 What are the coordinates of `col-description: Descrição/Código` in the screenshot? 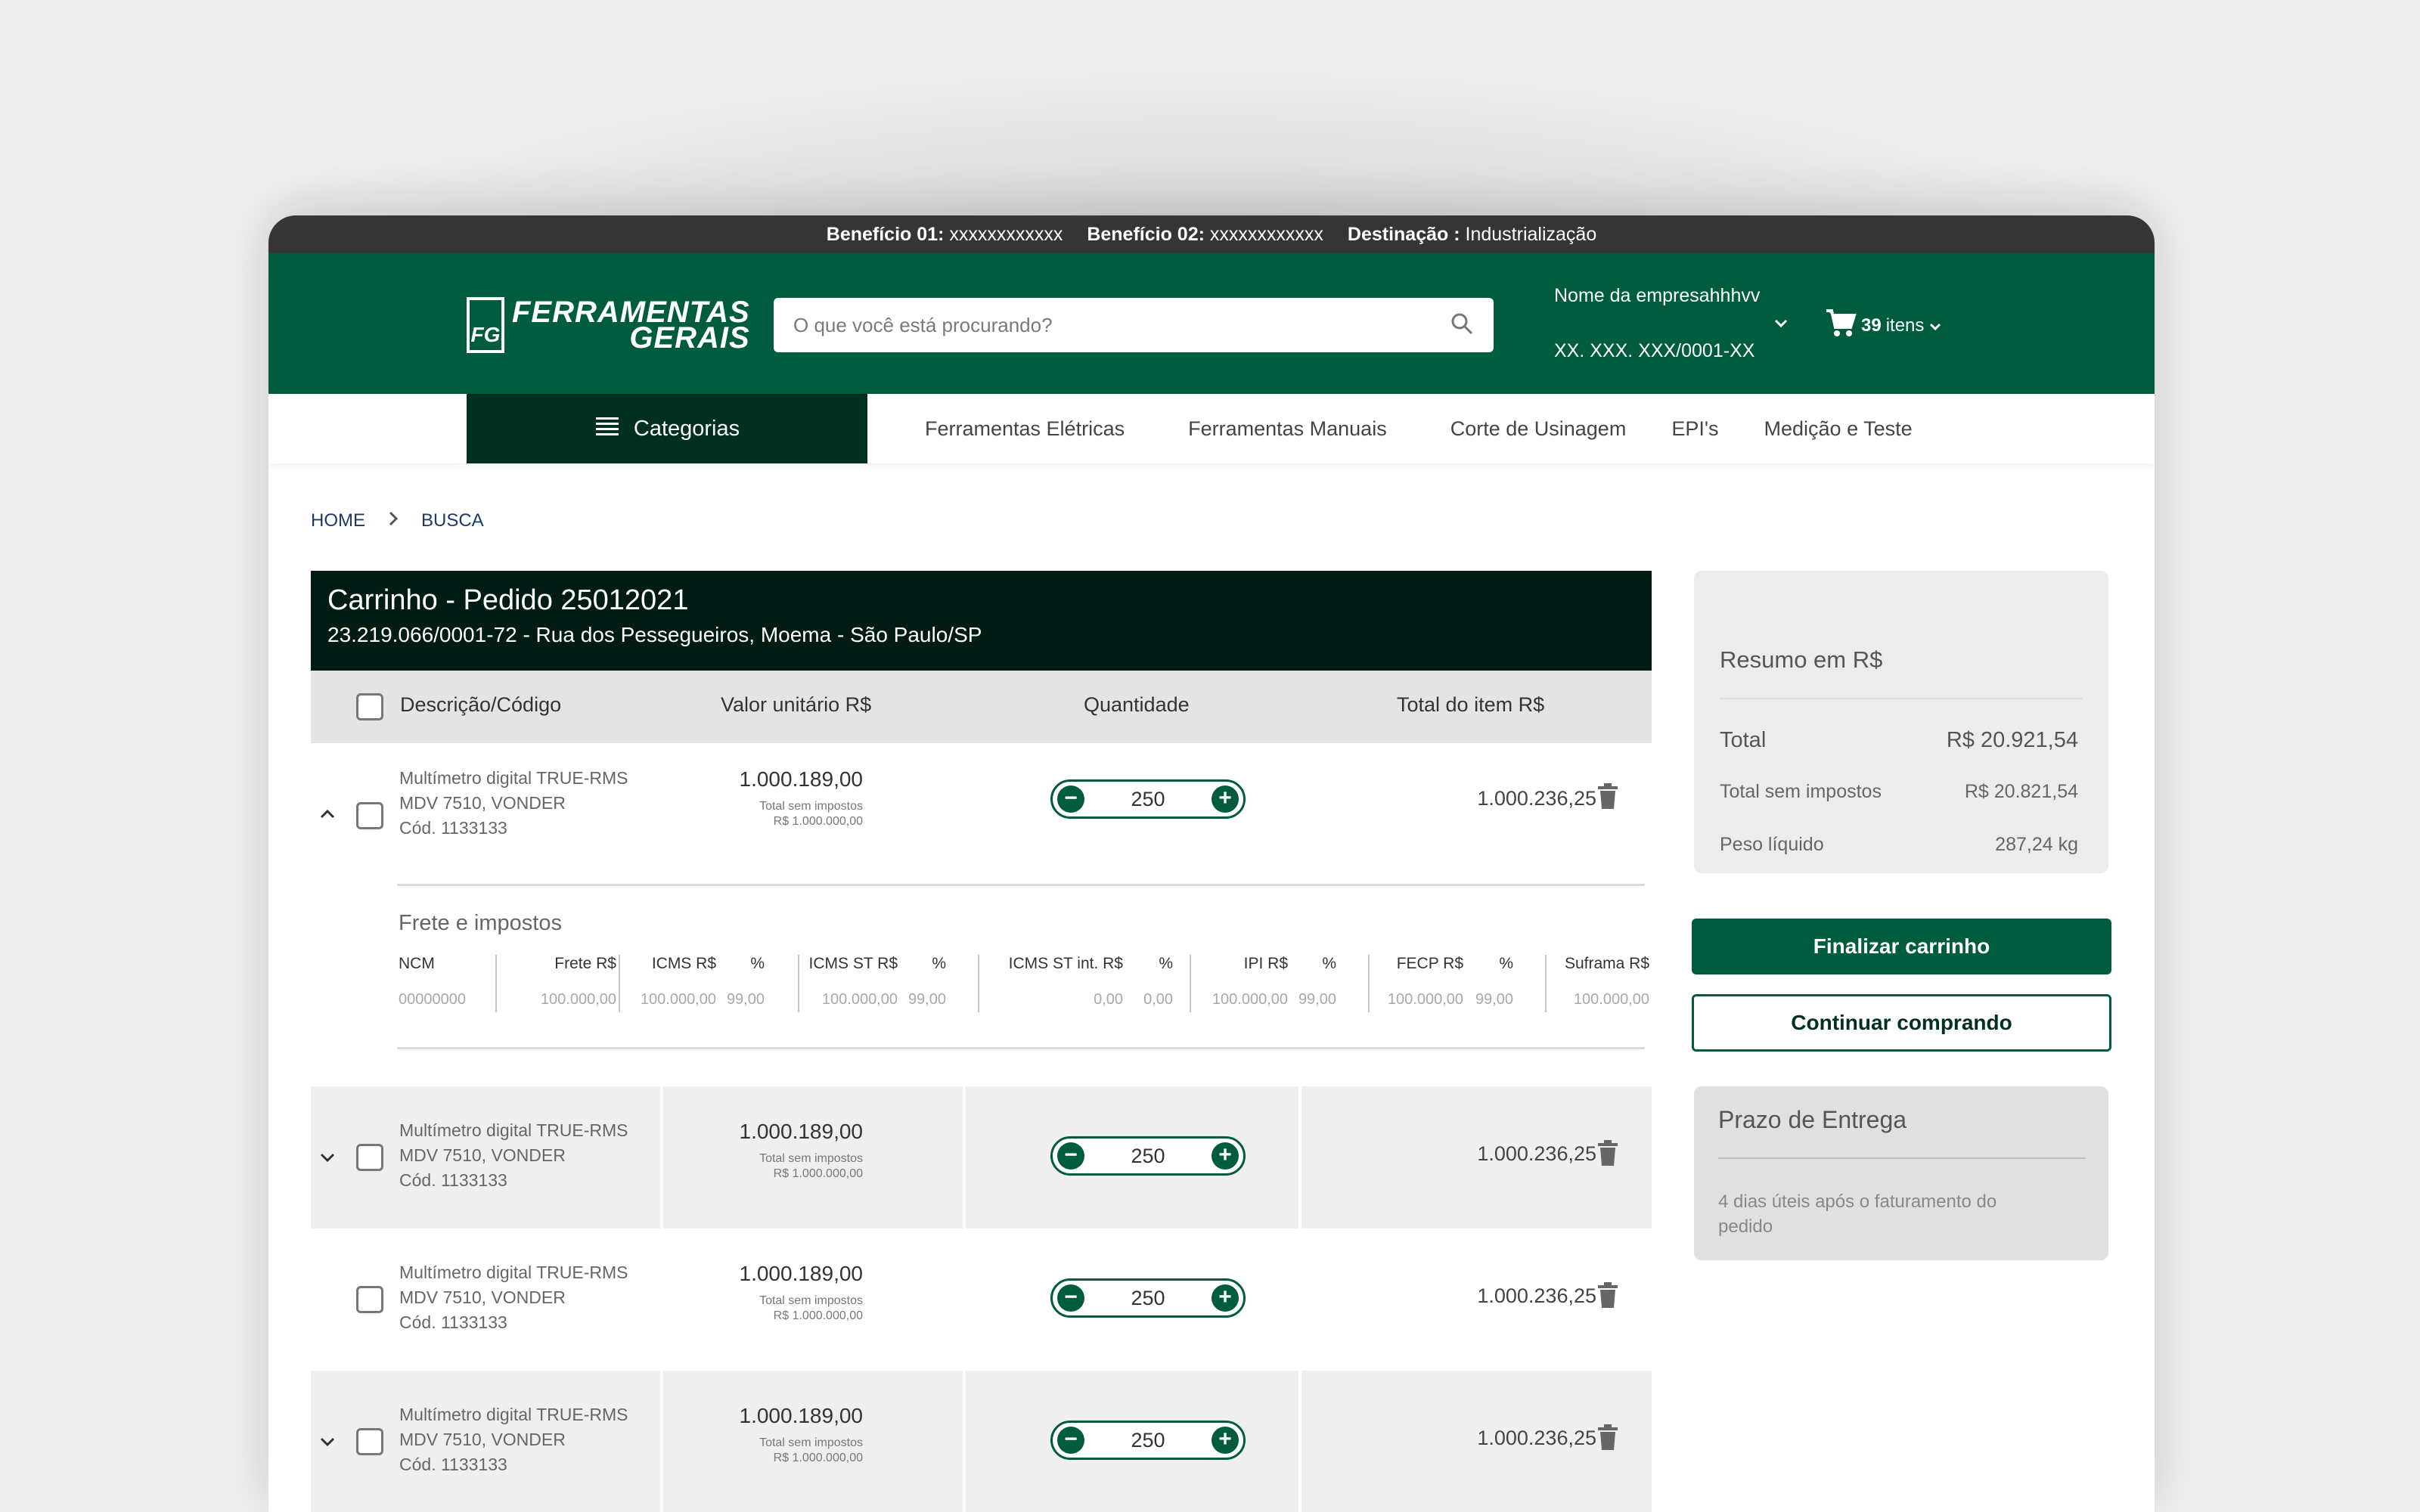 It's located at (481, 704).